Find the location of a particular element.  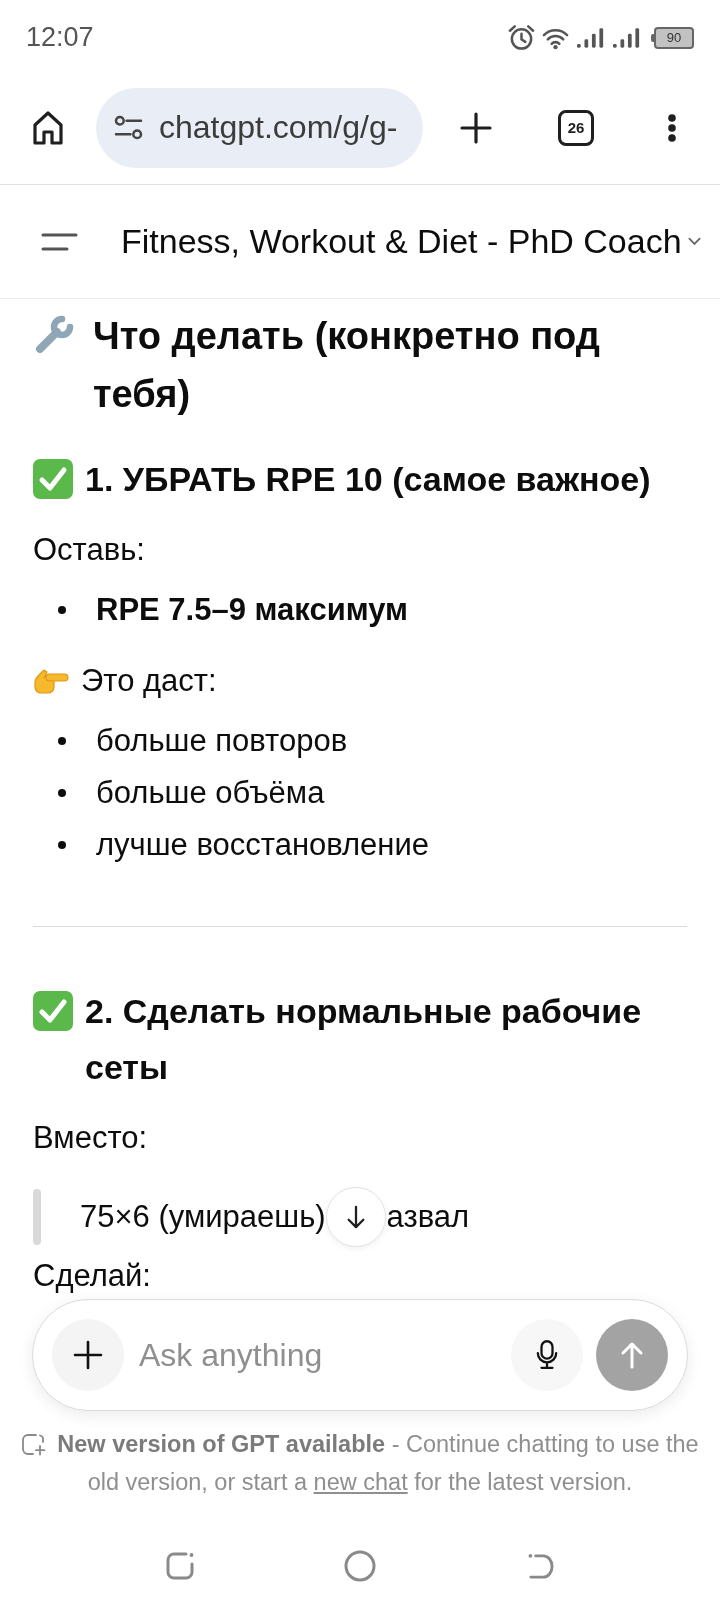

more-options-icon is located at coordinates (672, 127).